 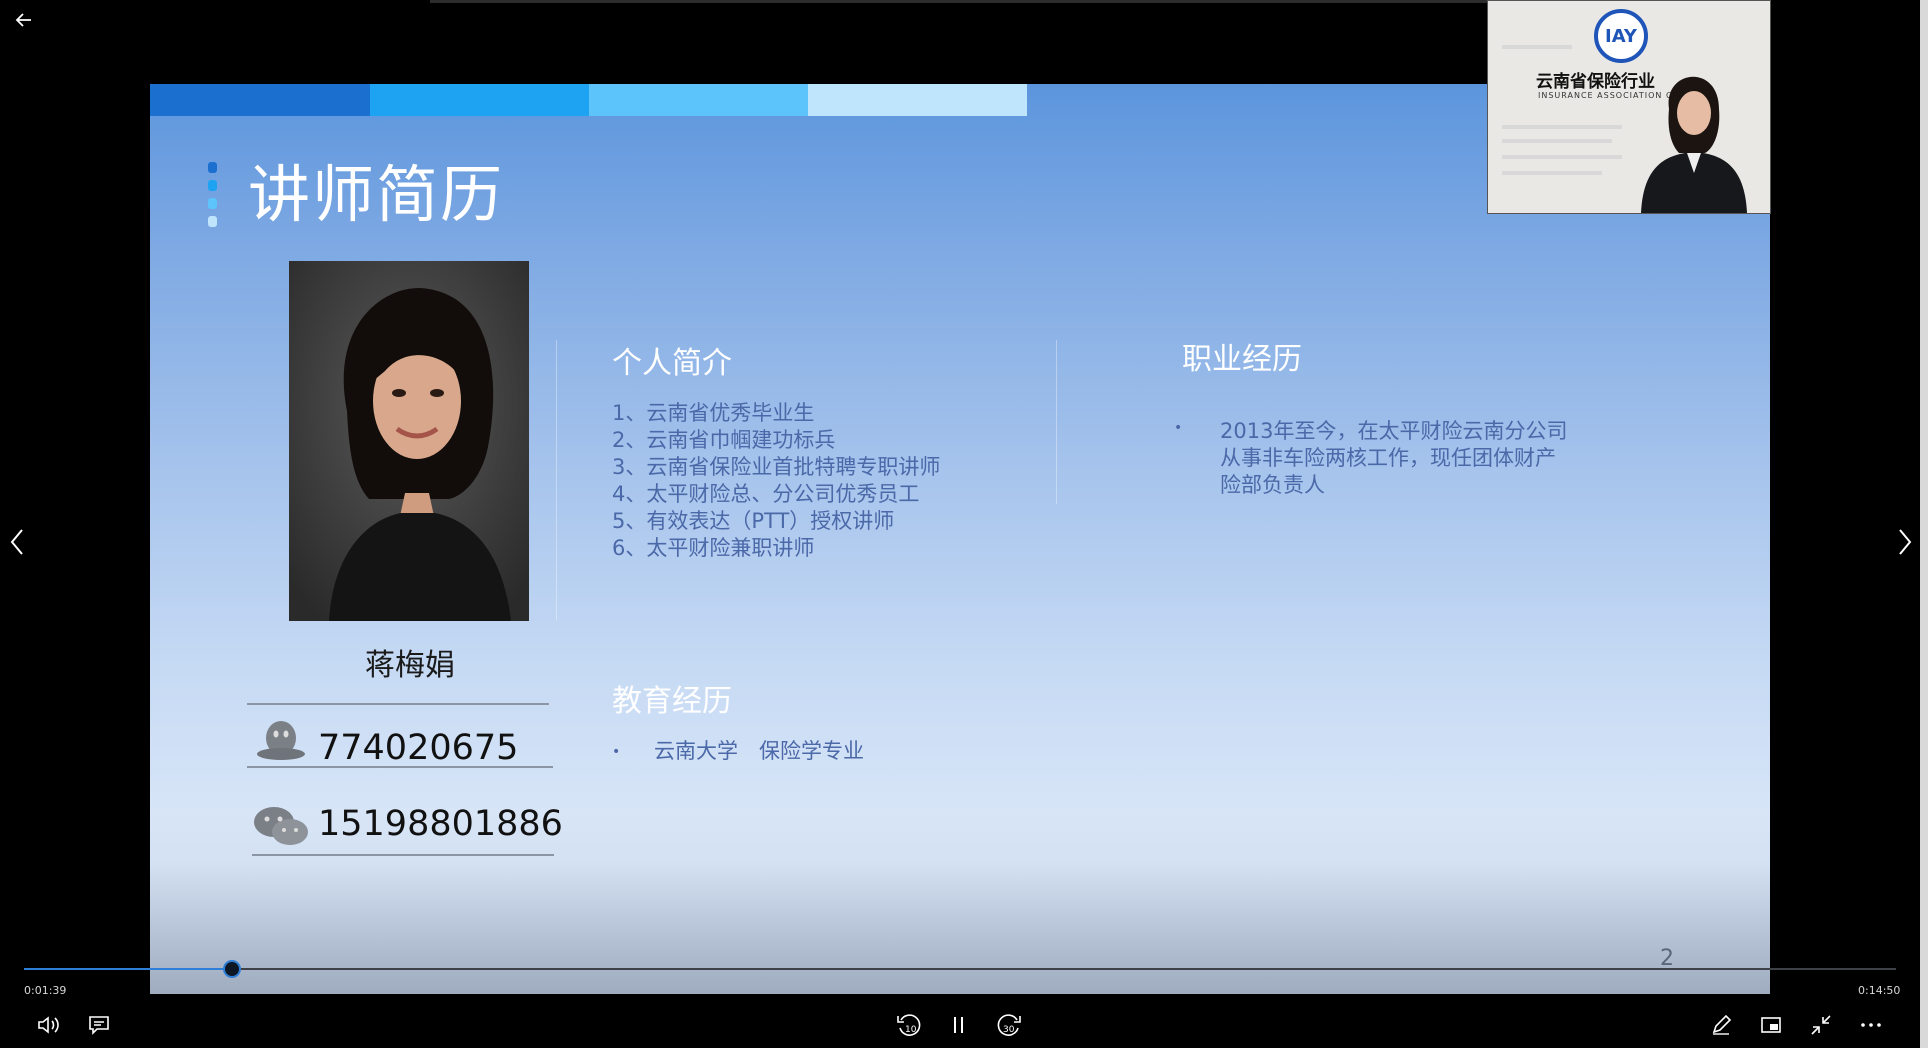 I want to click on back-arrow-icon, so click(x=23, y=20).